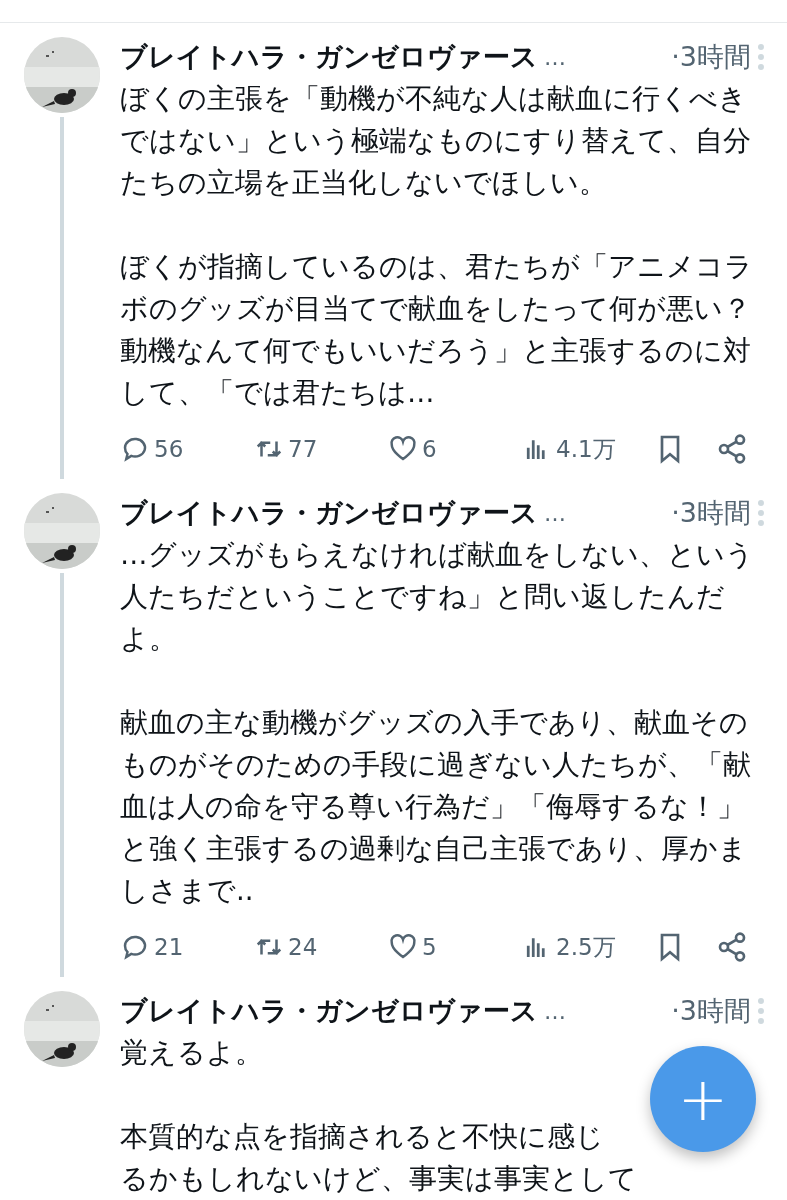 Image resolution: width=787 pixels, height=1200 pixels. What do you see at coordinates (437, 596) in the screenshot?
I see `tweet-text: …グッズがもらえなければ献血をしない、という人たちだということですね」と問い返したんだよ。` at bounding box center [437, 596].